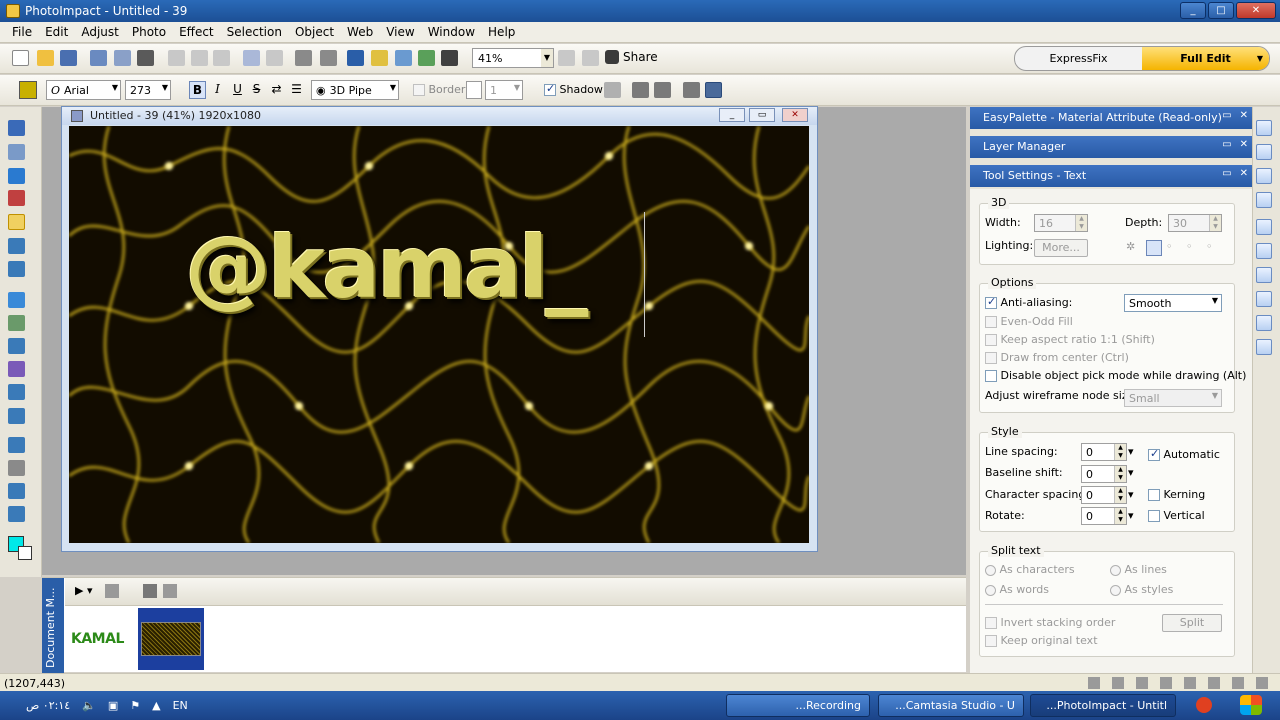 The width and height of the screenshot is (1280, 720). Describe the element at coordinates (1030, 569) in the screenshot. I see `as-characters-row: As characters` at that location.